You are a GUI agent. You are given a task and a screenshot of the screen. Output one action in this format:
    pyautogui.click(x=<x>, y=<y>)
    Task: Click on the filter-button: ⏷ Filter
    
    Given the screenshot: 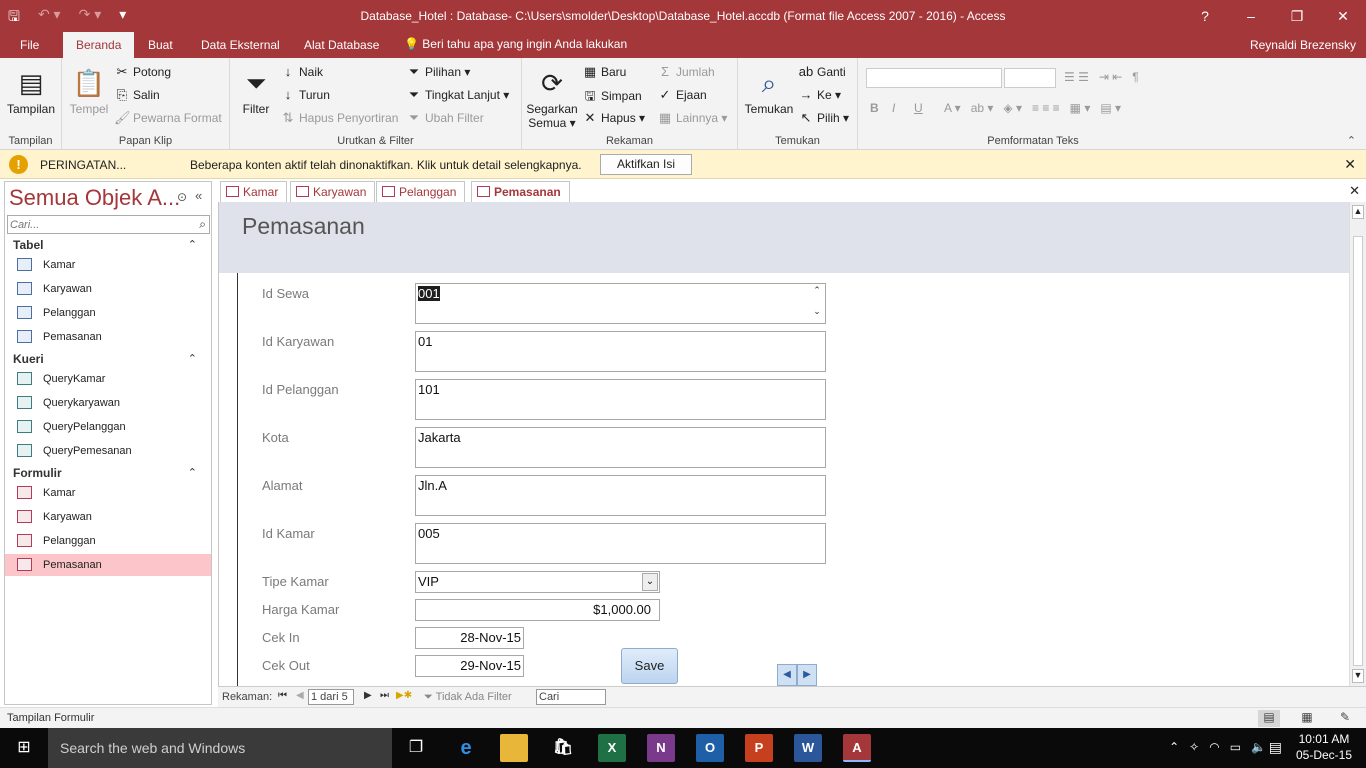 What is the action you would take?
    pyautogui.click(x=256, y=90)
    